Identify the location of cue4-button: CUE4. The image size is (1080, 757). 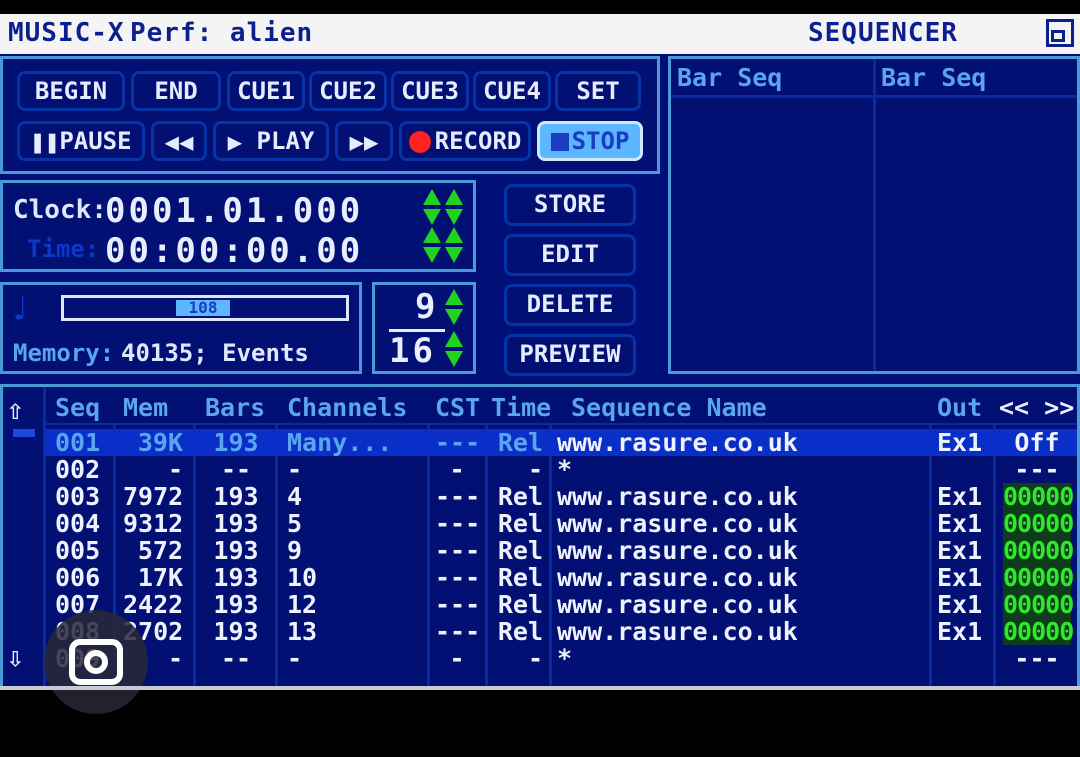
(512, 91).